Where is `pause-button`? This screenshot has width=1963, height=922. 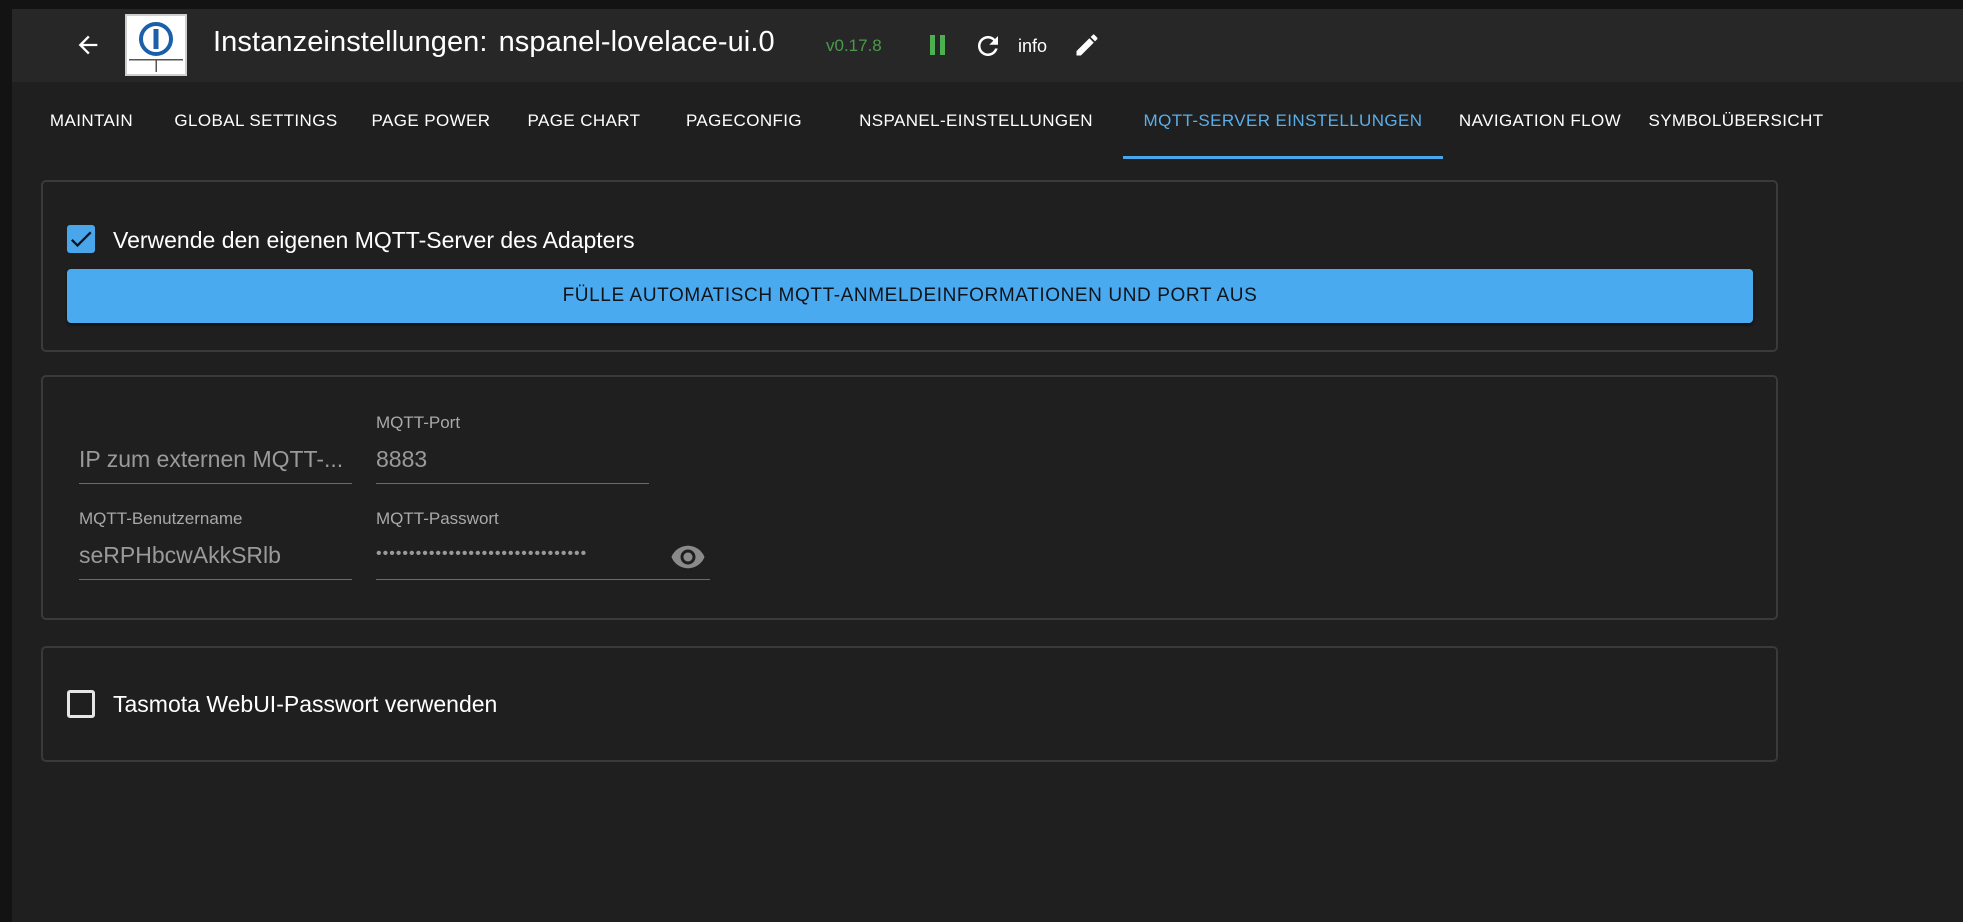
pause-button is located at coordinates (938, 45).